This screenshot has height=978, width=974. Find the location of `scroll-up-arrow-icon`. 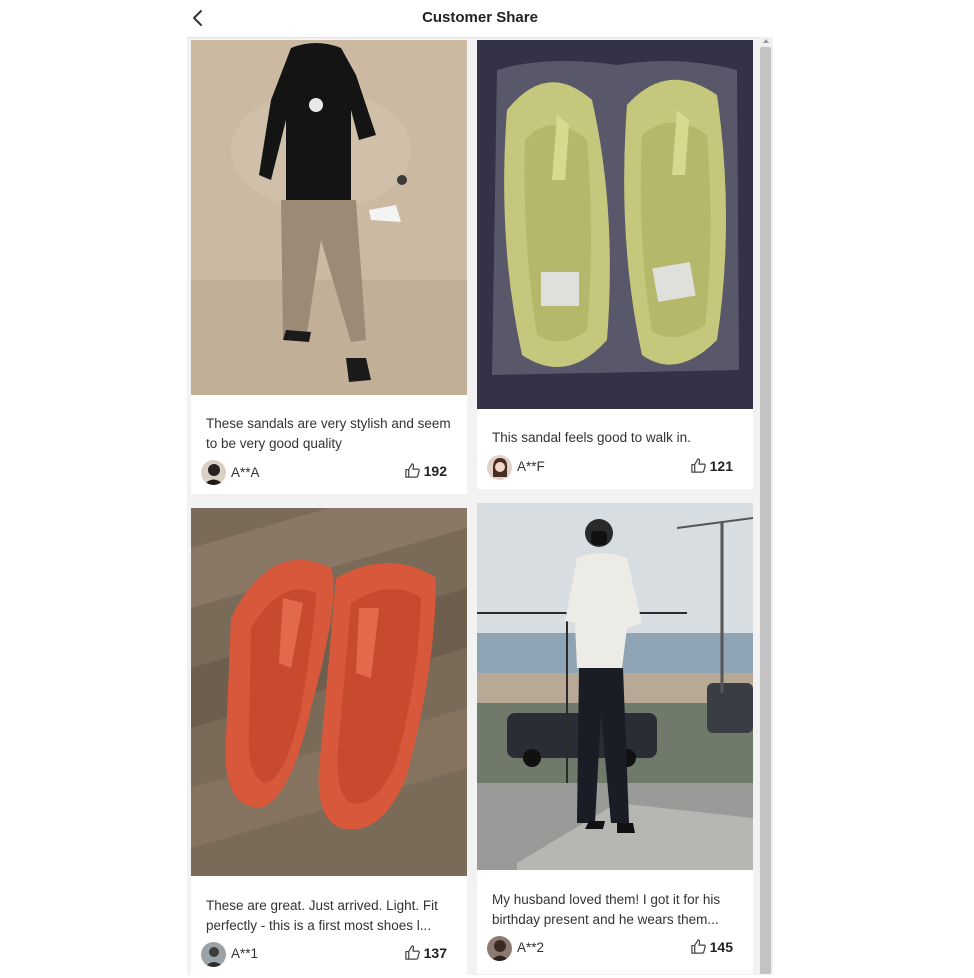

scroll-up-arrow-icon is located at coordinates (766, 41).